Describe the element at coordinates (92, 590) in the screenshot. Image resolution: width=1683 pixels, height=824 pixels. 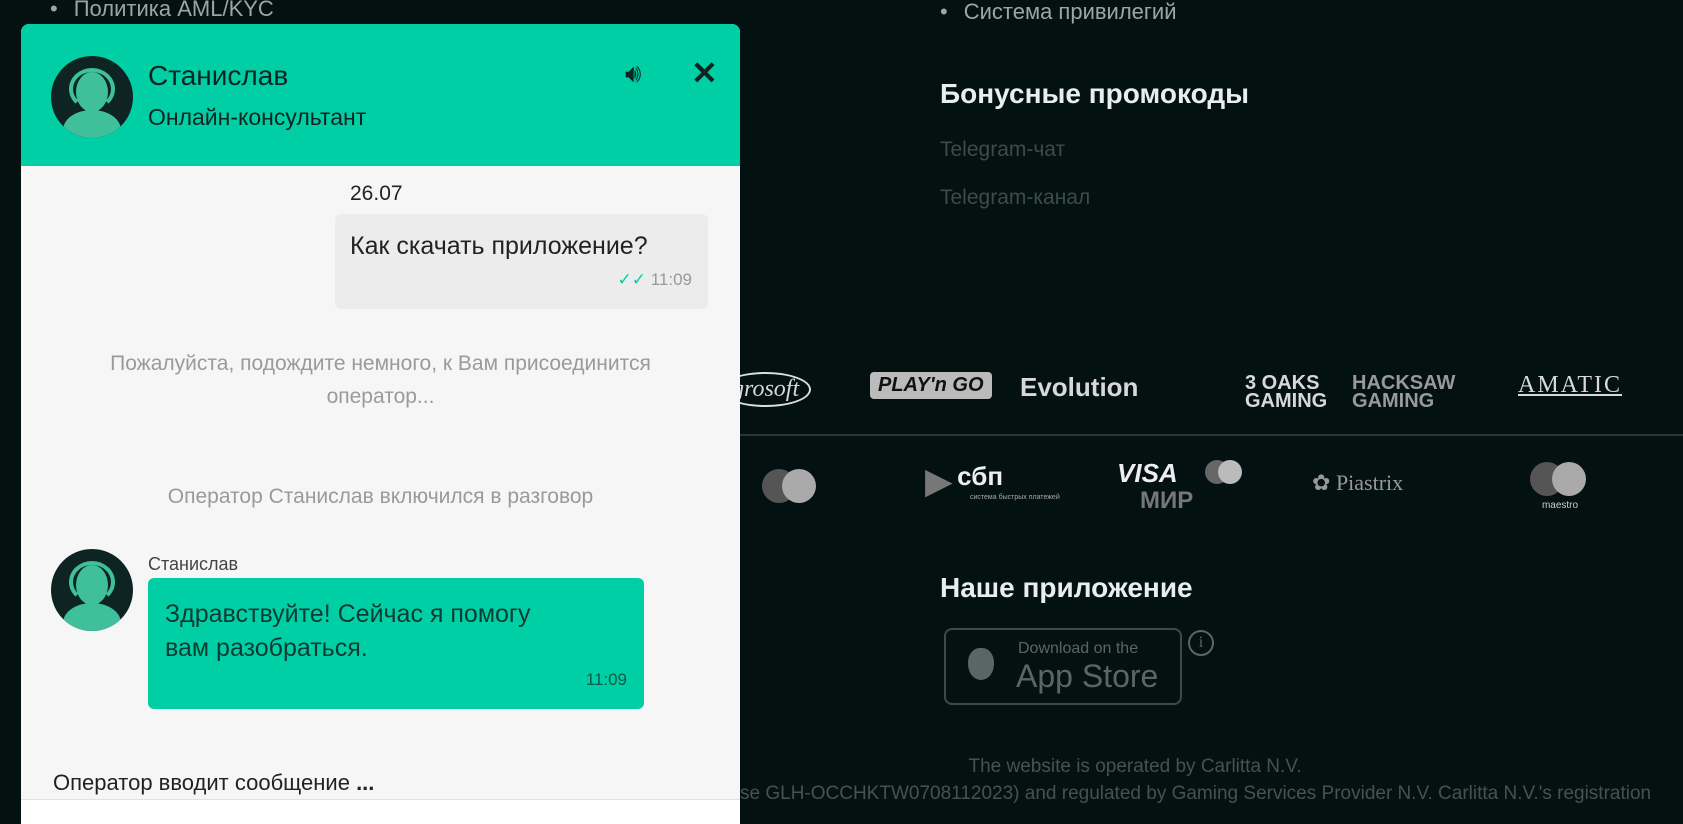
I see `operator-avatar-small` at that location.